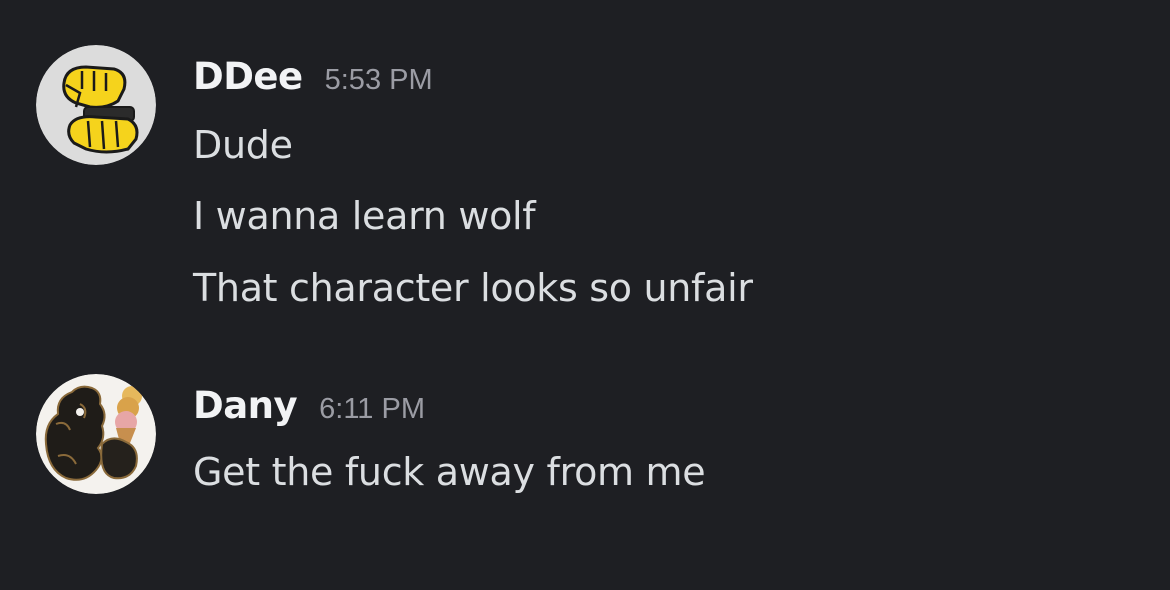  What do you see at coordinates (473, 288) in the screenshot?
I see `message-line: That character looks so unfair` at bounding box center [473, 288].